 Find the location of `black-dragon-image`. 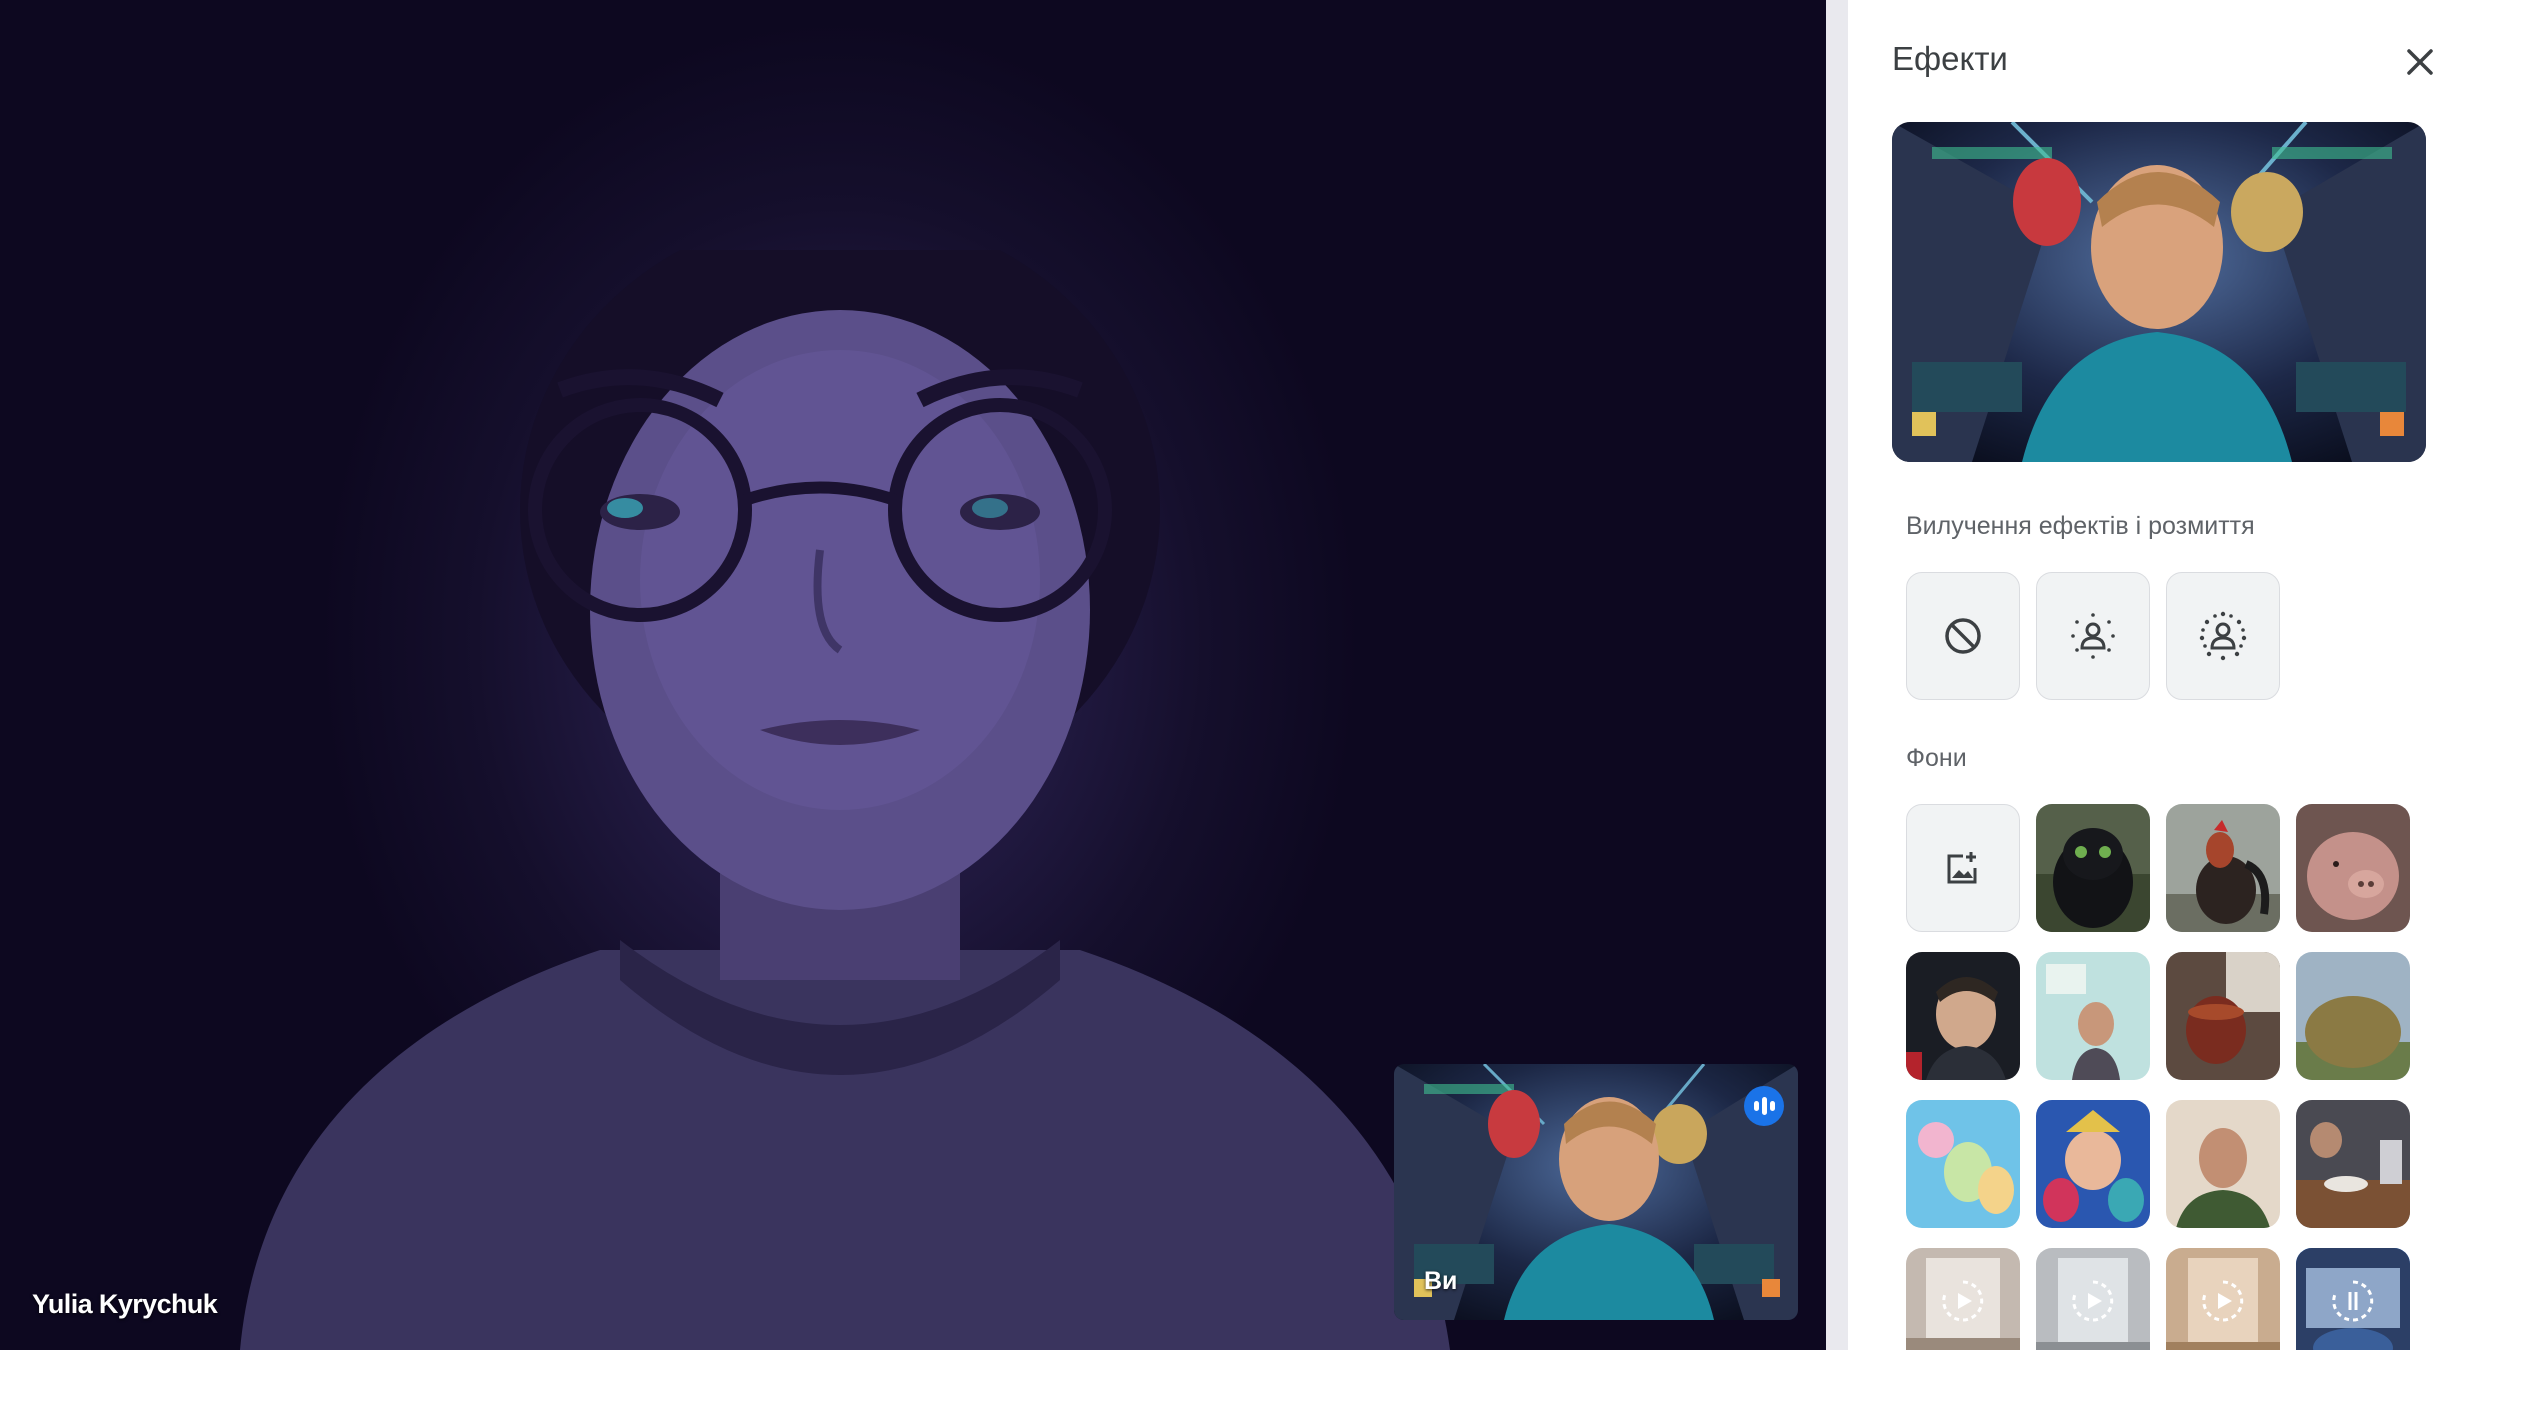

black-dragon-image is located at coordinates (2093, 868).